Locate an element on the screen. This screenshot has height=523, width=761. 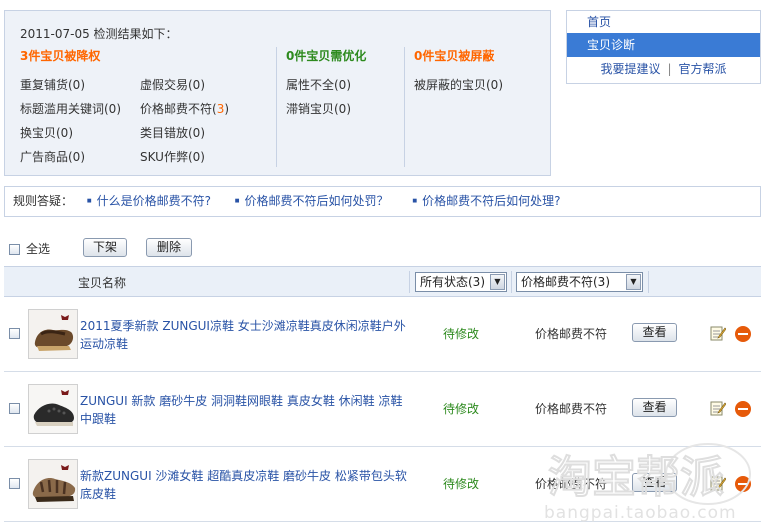
status-filter-select: 所有状态(3) ▼ is located at coordinates (461, 282).